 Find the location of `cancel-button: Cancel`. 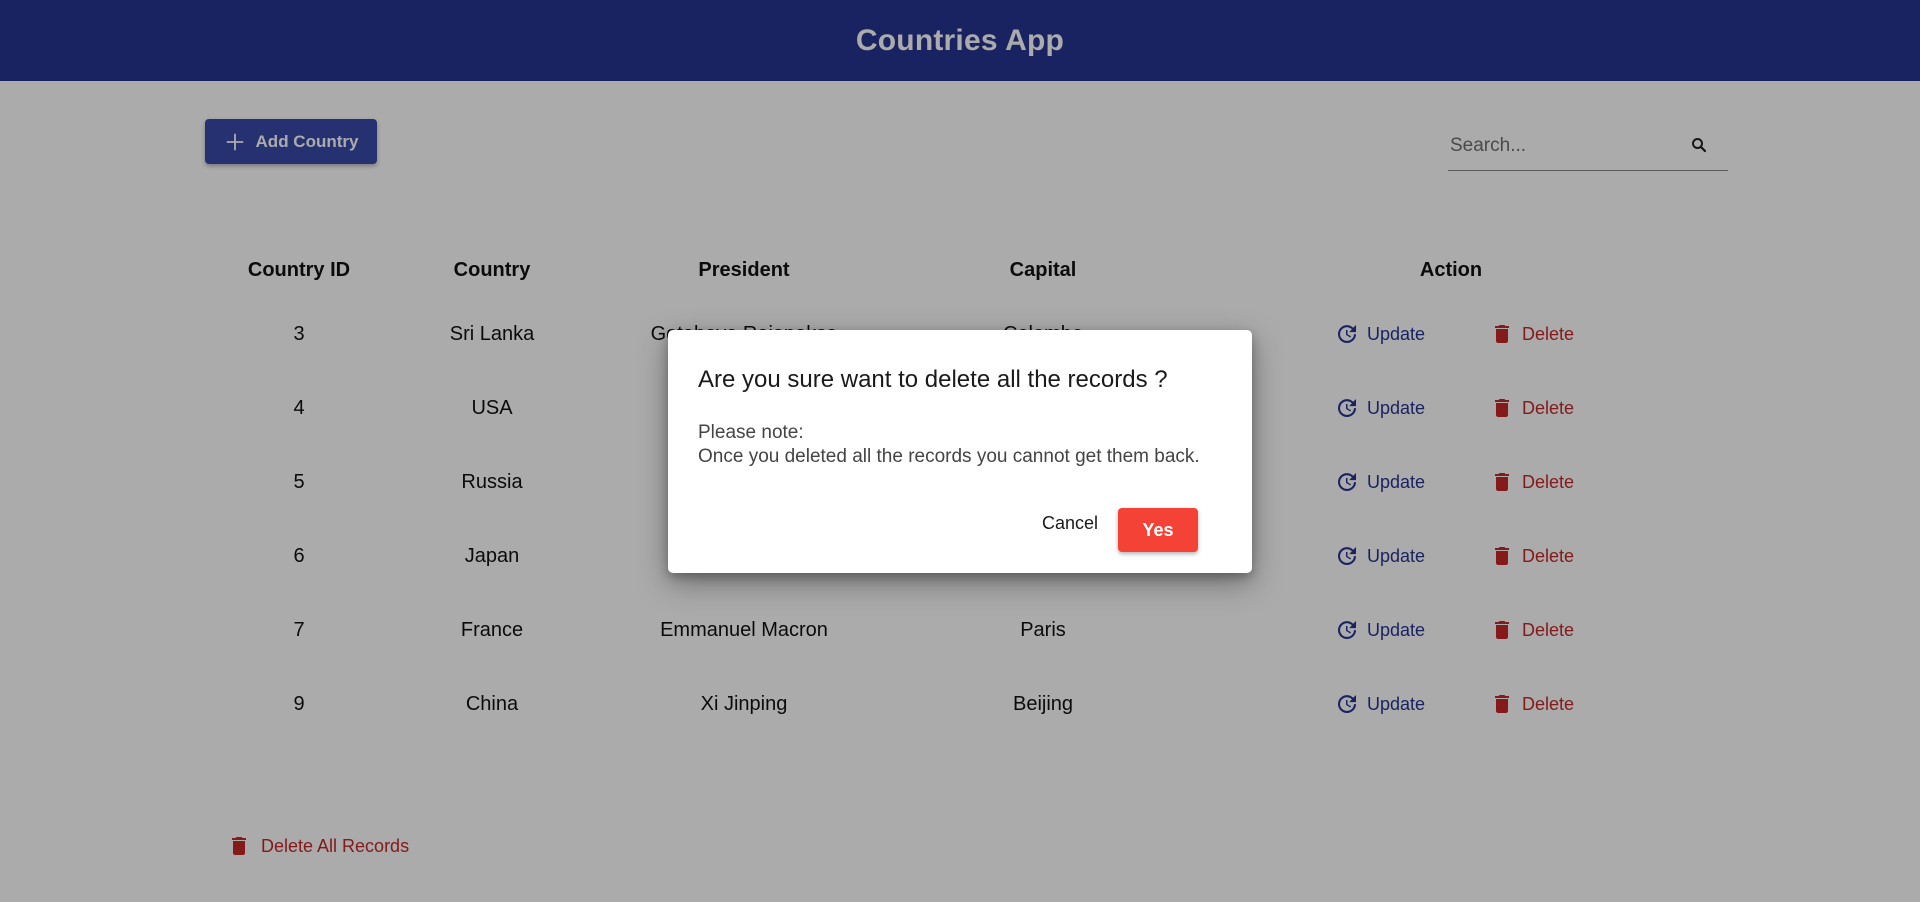

cancel-button: Cancel is located at coordinates (1070, 523).